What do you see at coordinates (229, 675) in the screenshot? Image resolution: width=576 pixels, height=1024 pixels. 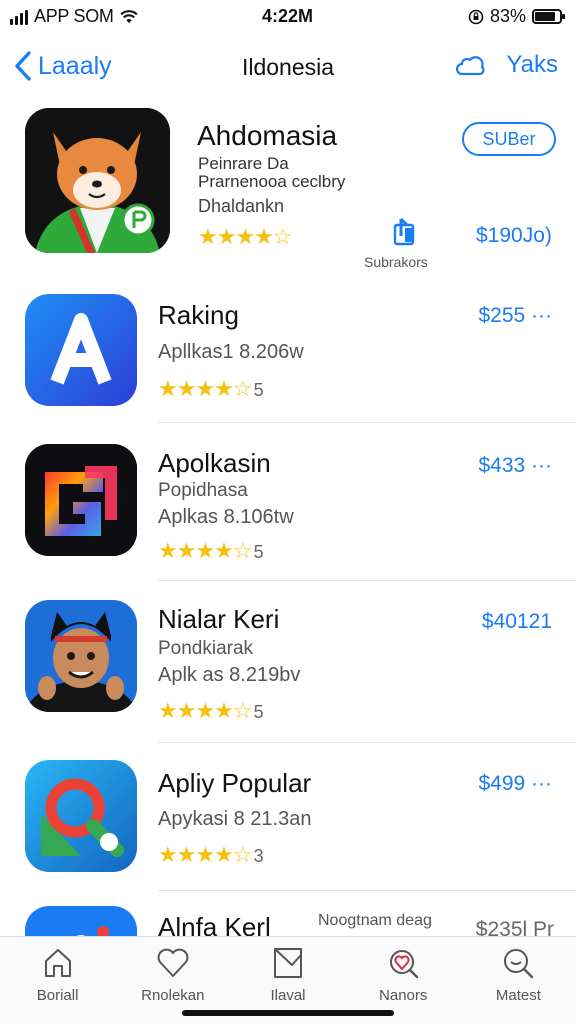 I see `app-subtitle: Aplk as 8.219bv` at bounding box center [229, 675].